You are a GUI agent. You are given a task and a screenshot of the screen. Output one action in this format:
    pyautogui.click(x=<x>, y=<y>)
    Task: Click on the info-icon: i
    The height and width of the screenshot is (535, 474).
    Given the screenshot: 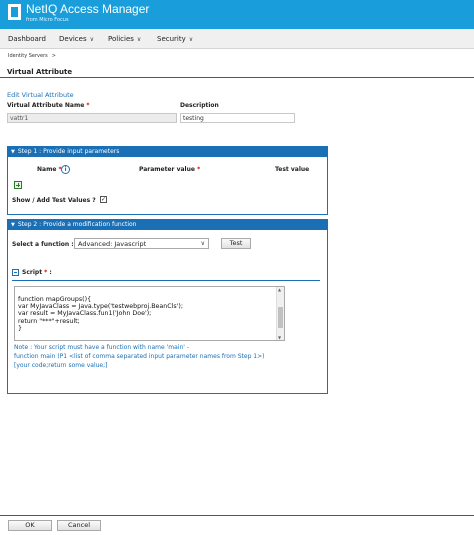 What is the action you would take?
    pyautogui.click(x=65, y=169)
    